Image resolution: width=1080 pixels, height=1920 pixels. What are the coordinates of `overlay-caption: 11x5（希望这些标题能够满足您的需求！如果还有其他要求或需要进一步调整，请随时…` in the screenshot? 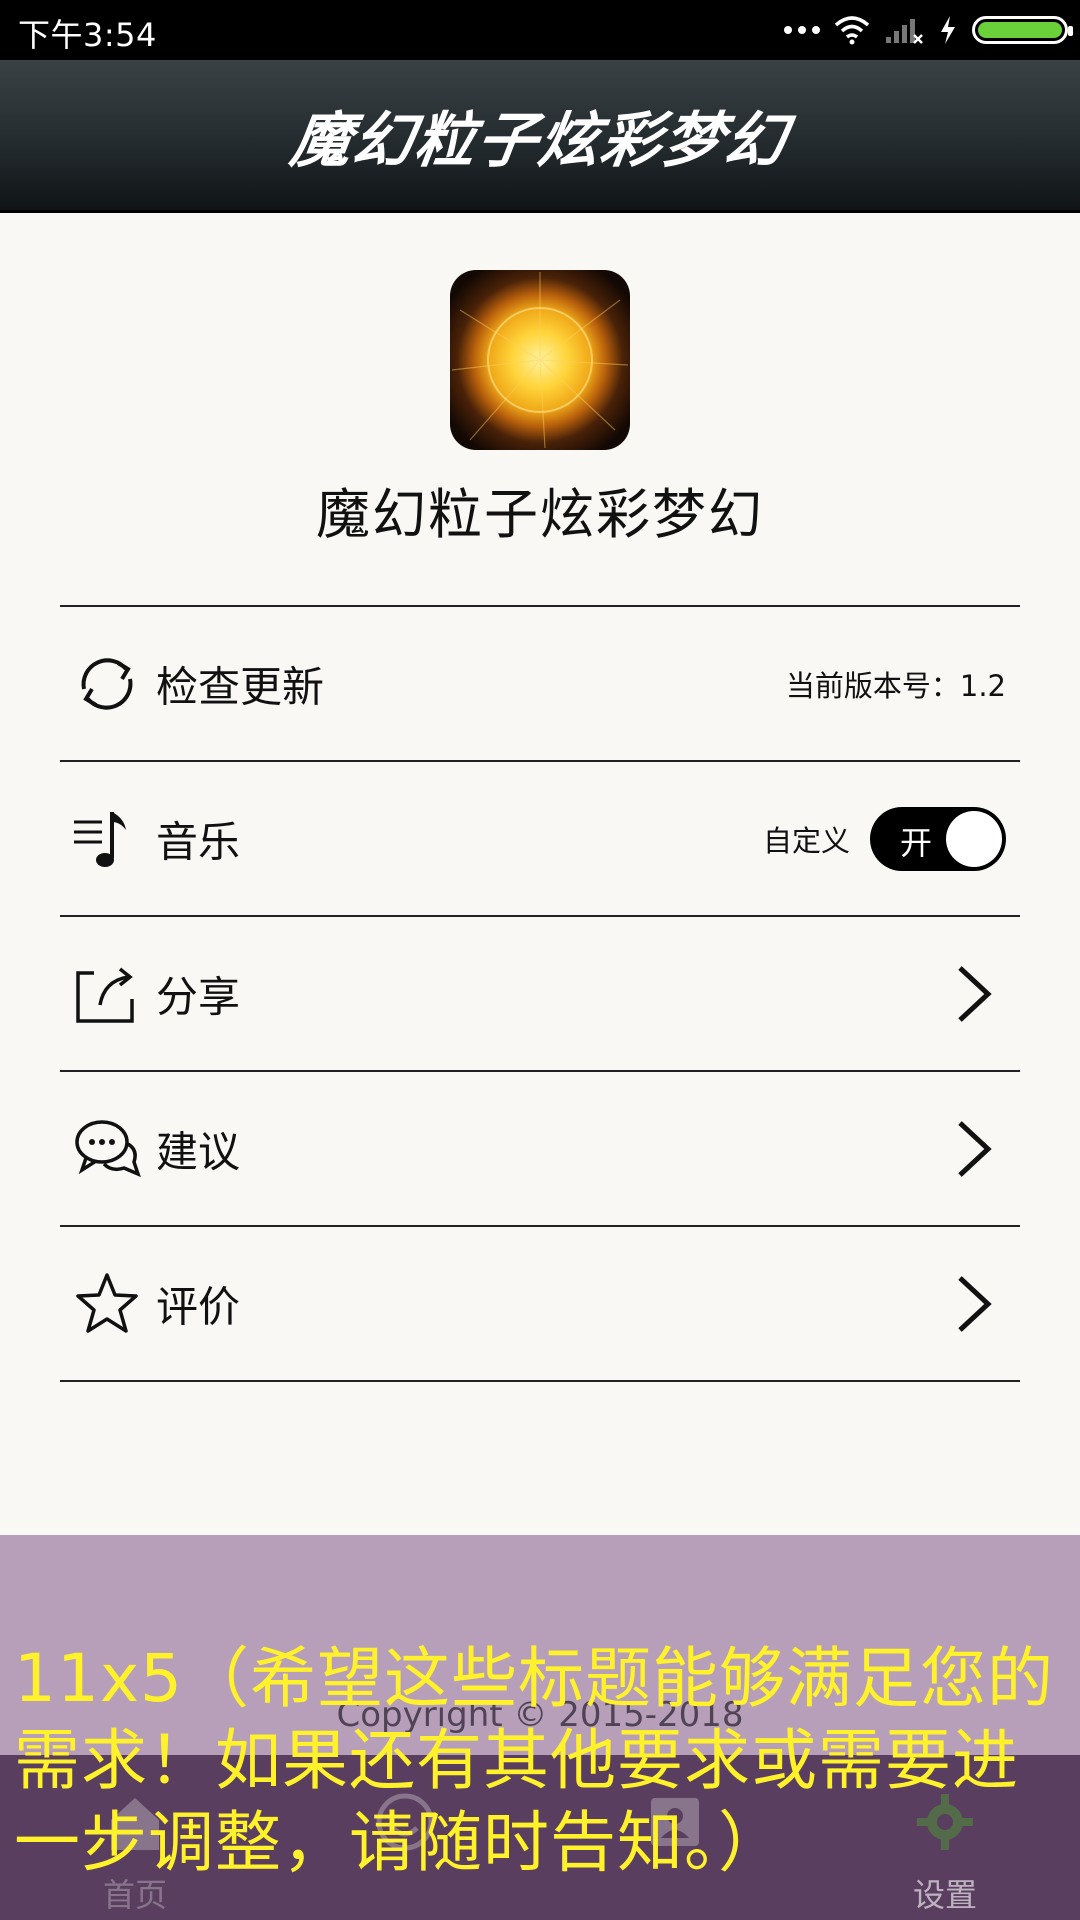 It's located at (534, 1760).